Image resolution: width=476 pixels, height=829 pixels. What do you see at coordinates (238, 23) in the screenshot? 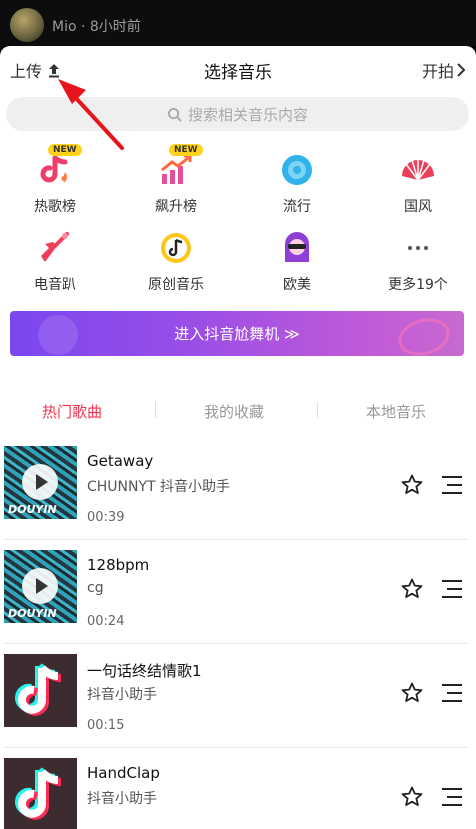
I see `top-bar: Mio · 8小时前` at bounding box center [238, 23].